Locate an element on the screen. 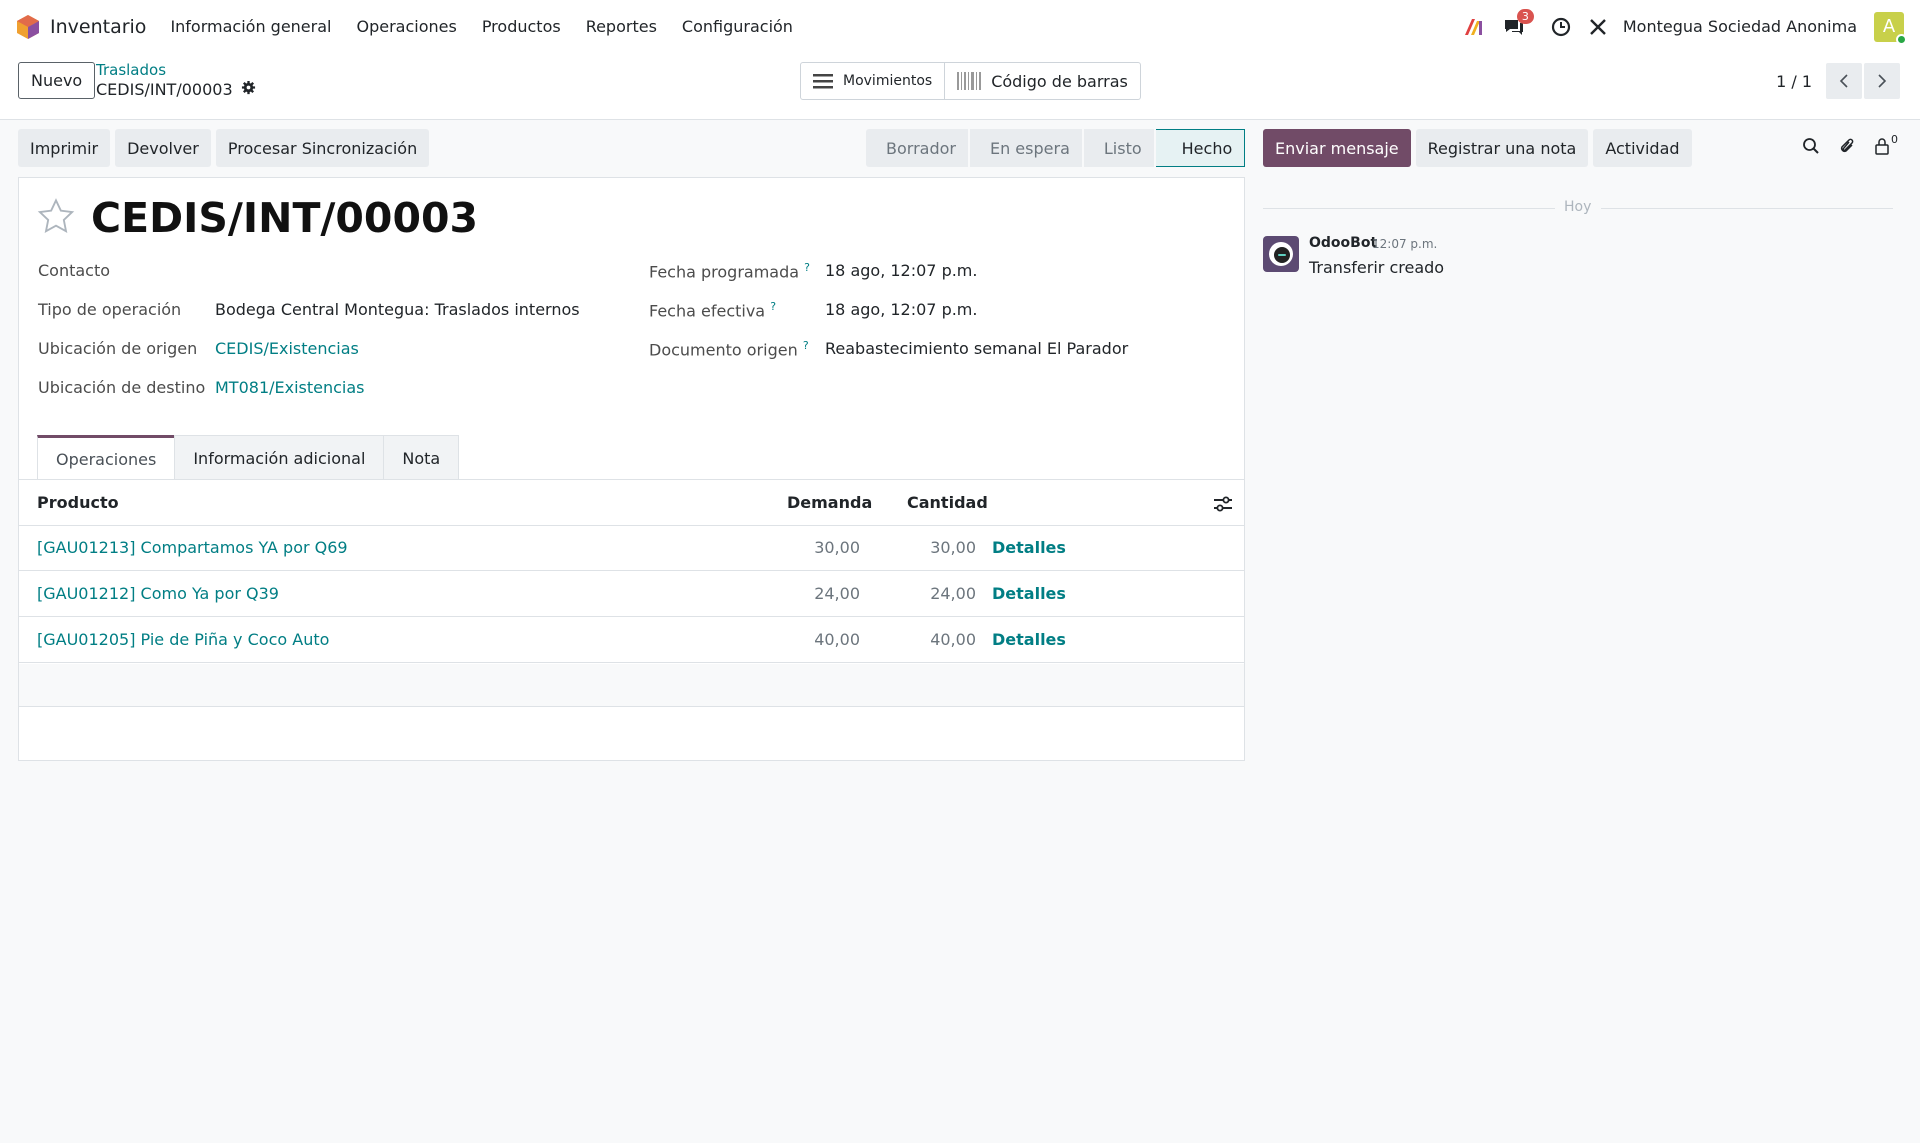 Image resolution: width=1920 pixels, height=1143 pixels. online-status-dot is located at coordinates (1901, 39).